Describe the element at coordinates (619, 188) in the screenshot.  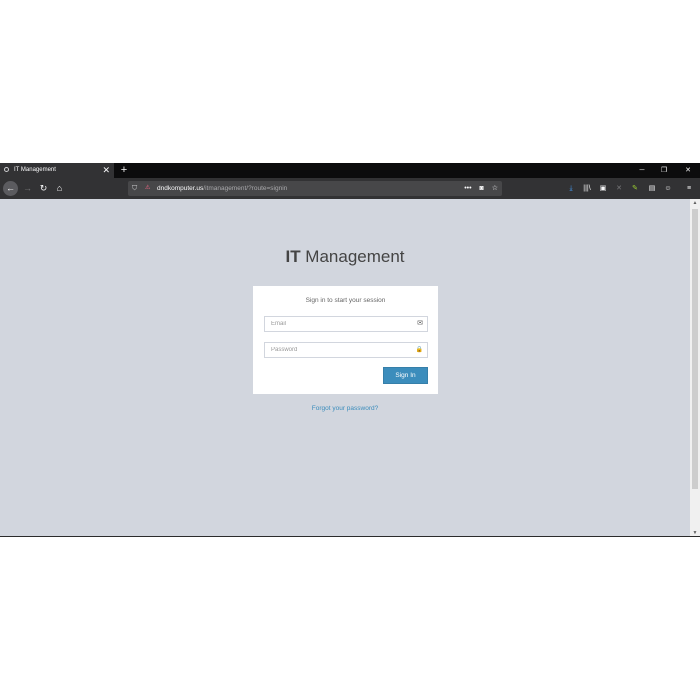
I see `extension-x-icon: ✕` at that location.